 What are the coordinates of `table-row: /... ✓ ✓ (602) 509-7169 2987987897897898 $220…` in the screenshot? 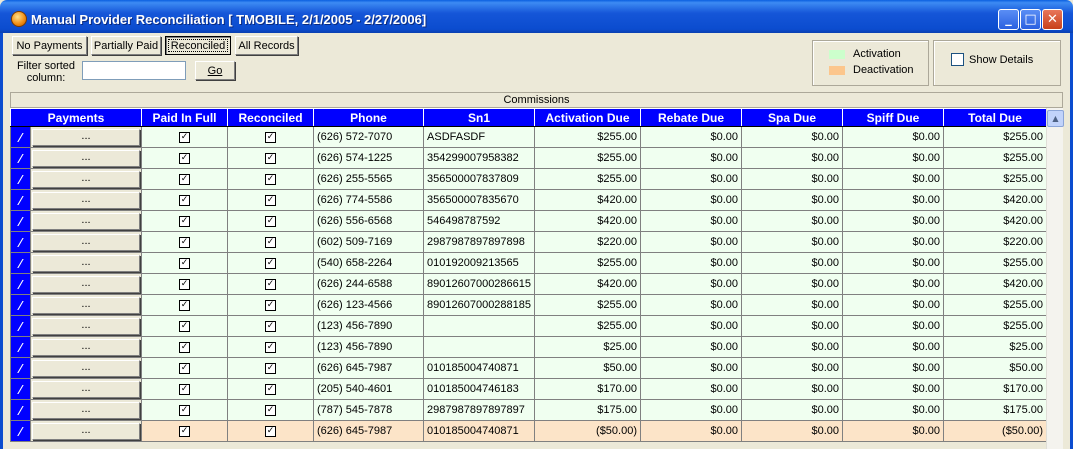 It's located at (529, 242).